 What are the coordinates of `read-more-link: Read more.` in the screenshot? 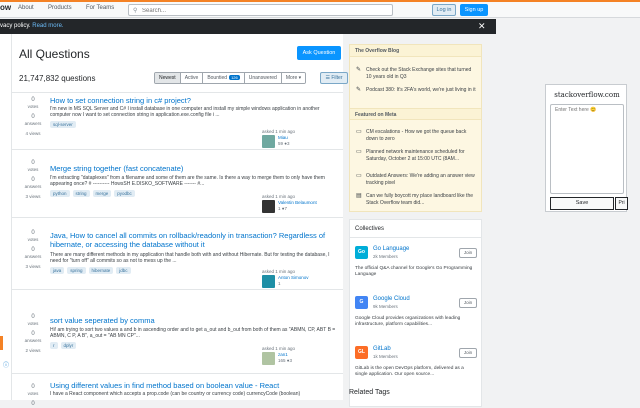 It's located at (47, 26).